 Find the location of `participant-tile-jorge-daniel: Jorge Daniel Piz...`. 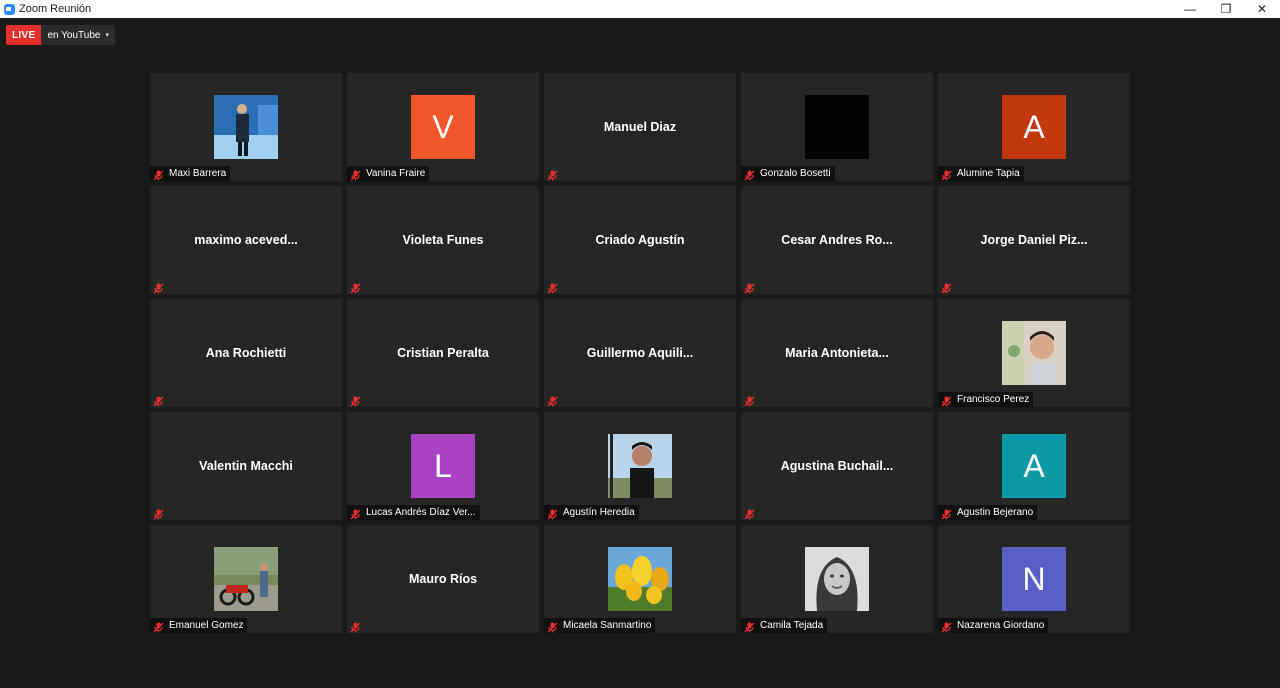

participant-tile-jorge-daniel: Jorge Daniel Piz... is located at coordinates (1034, 240).